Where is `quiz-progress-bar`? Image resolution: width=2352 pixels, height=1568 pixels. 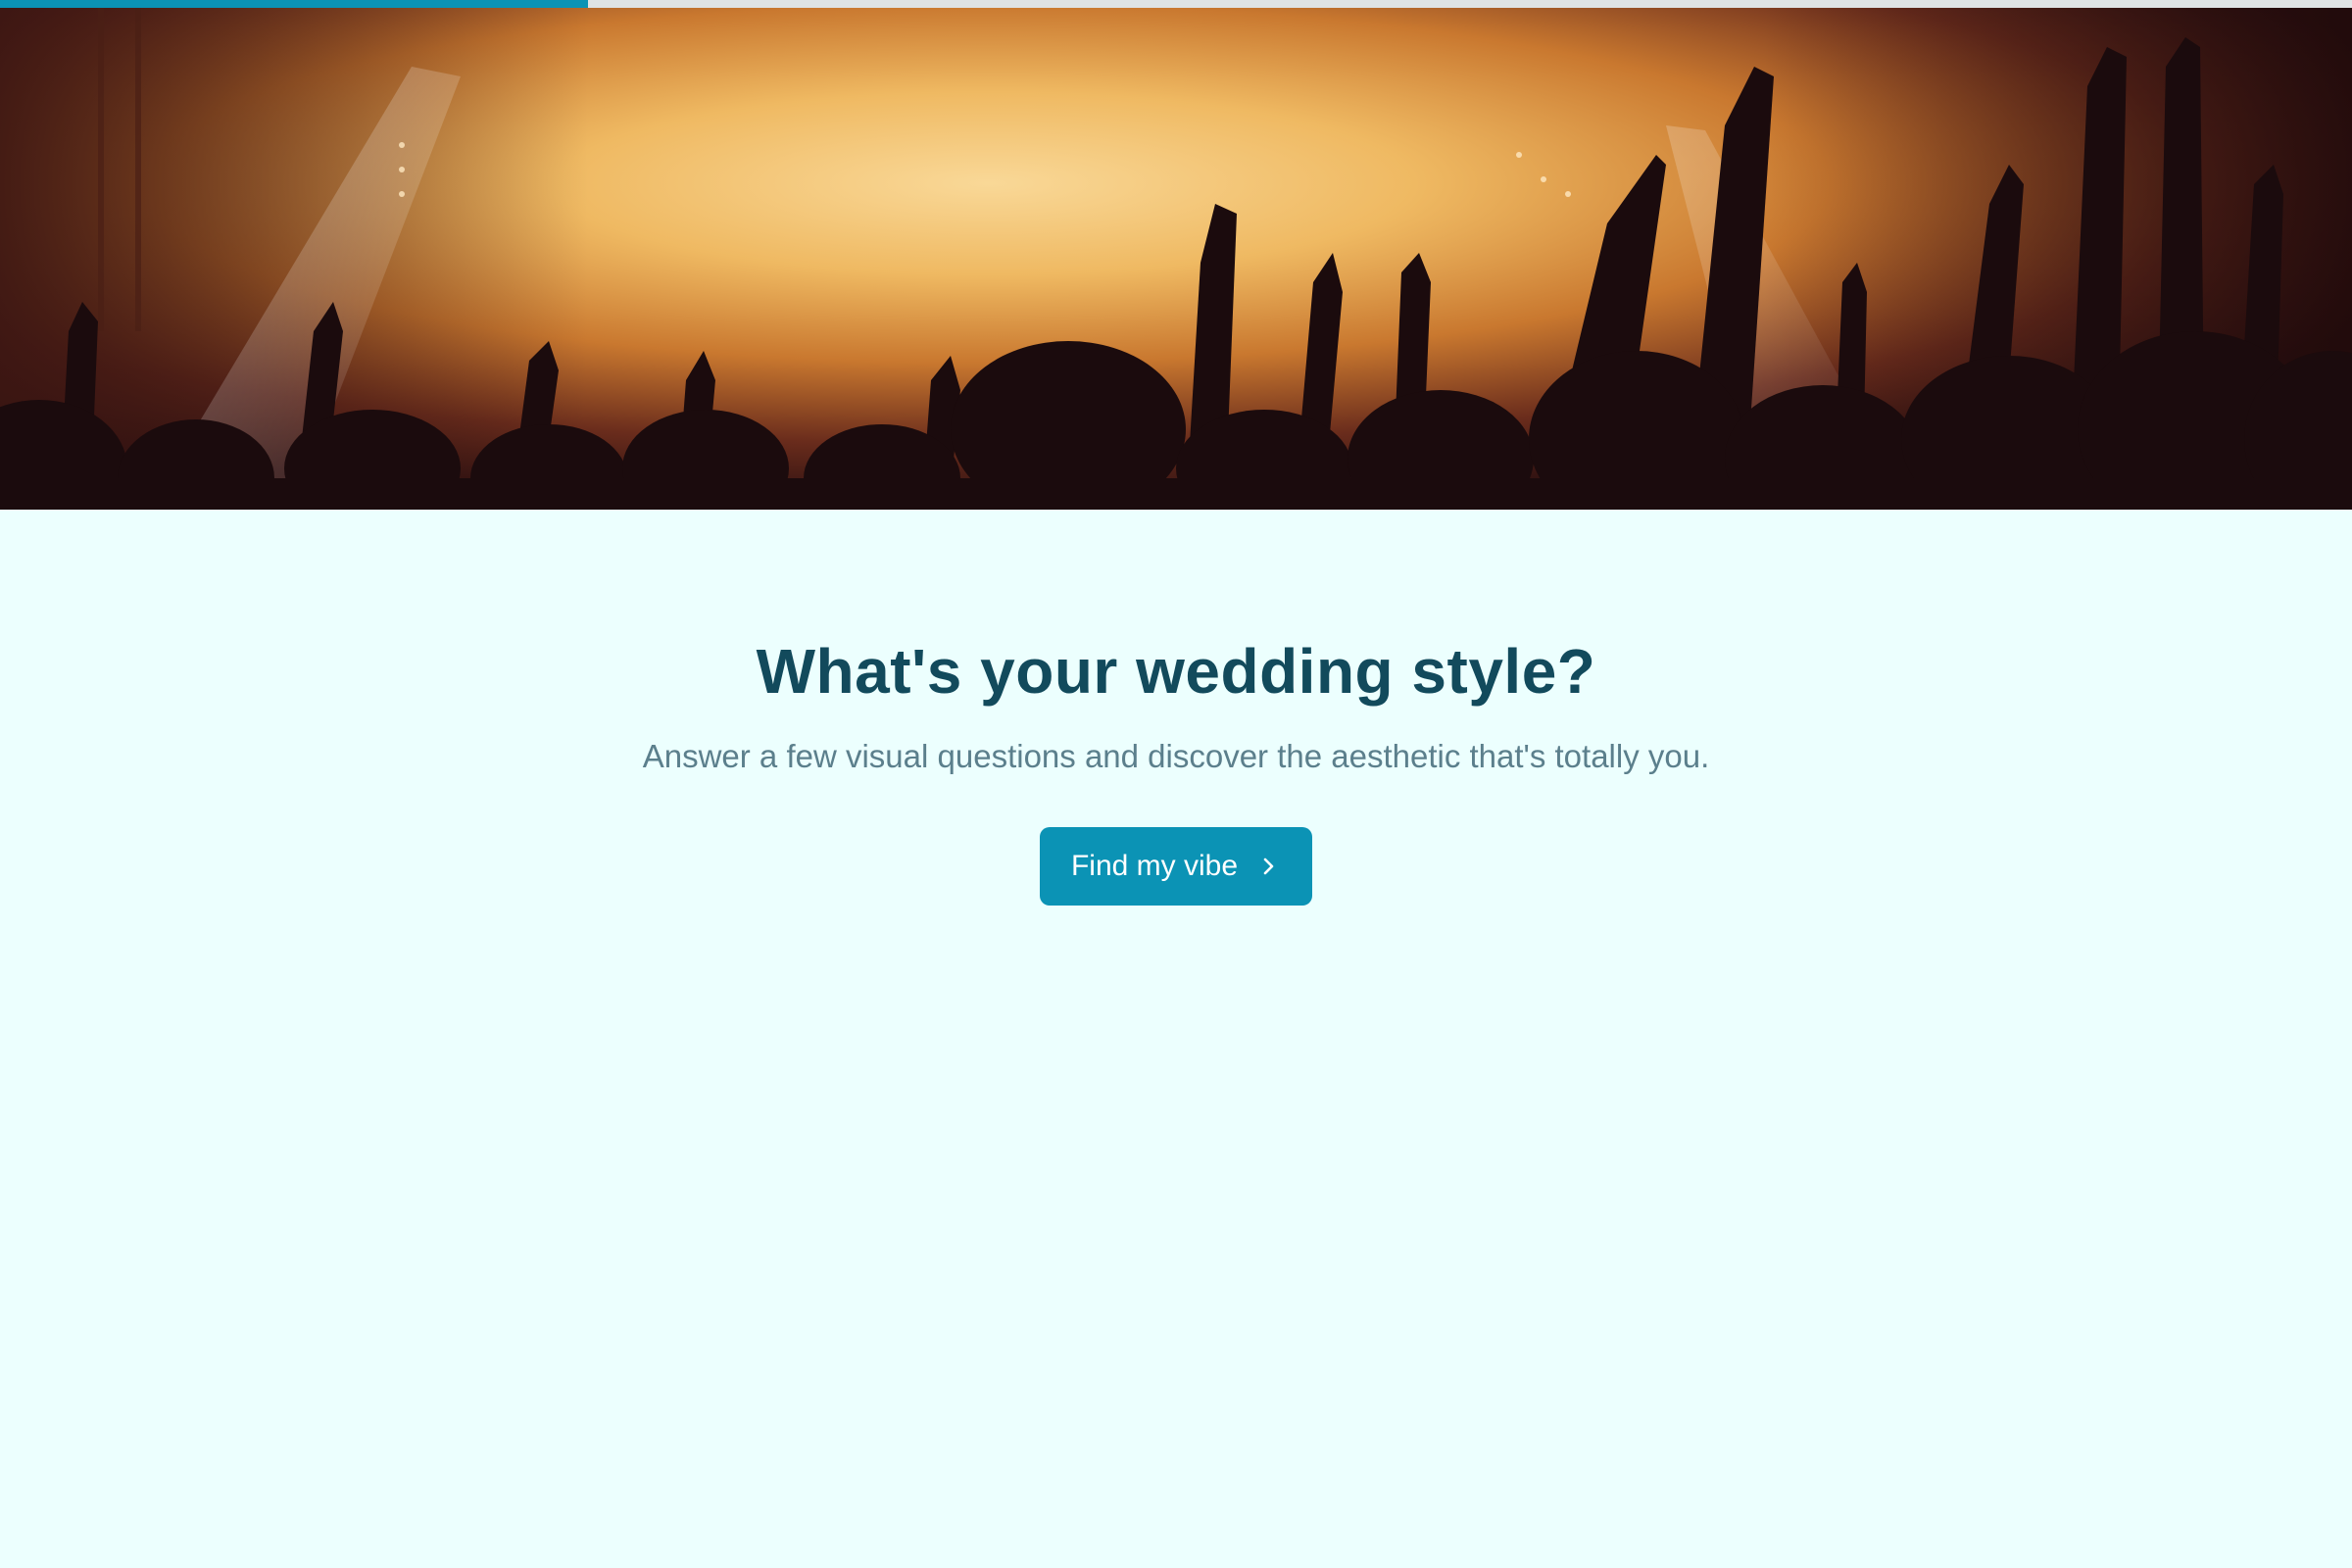
quiz-progress-bar is located at coordinates (1176, 4).